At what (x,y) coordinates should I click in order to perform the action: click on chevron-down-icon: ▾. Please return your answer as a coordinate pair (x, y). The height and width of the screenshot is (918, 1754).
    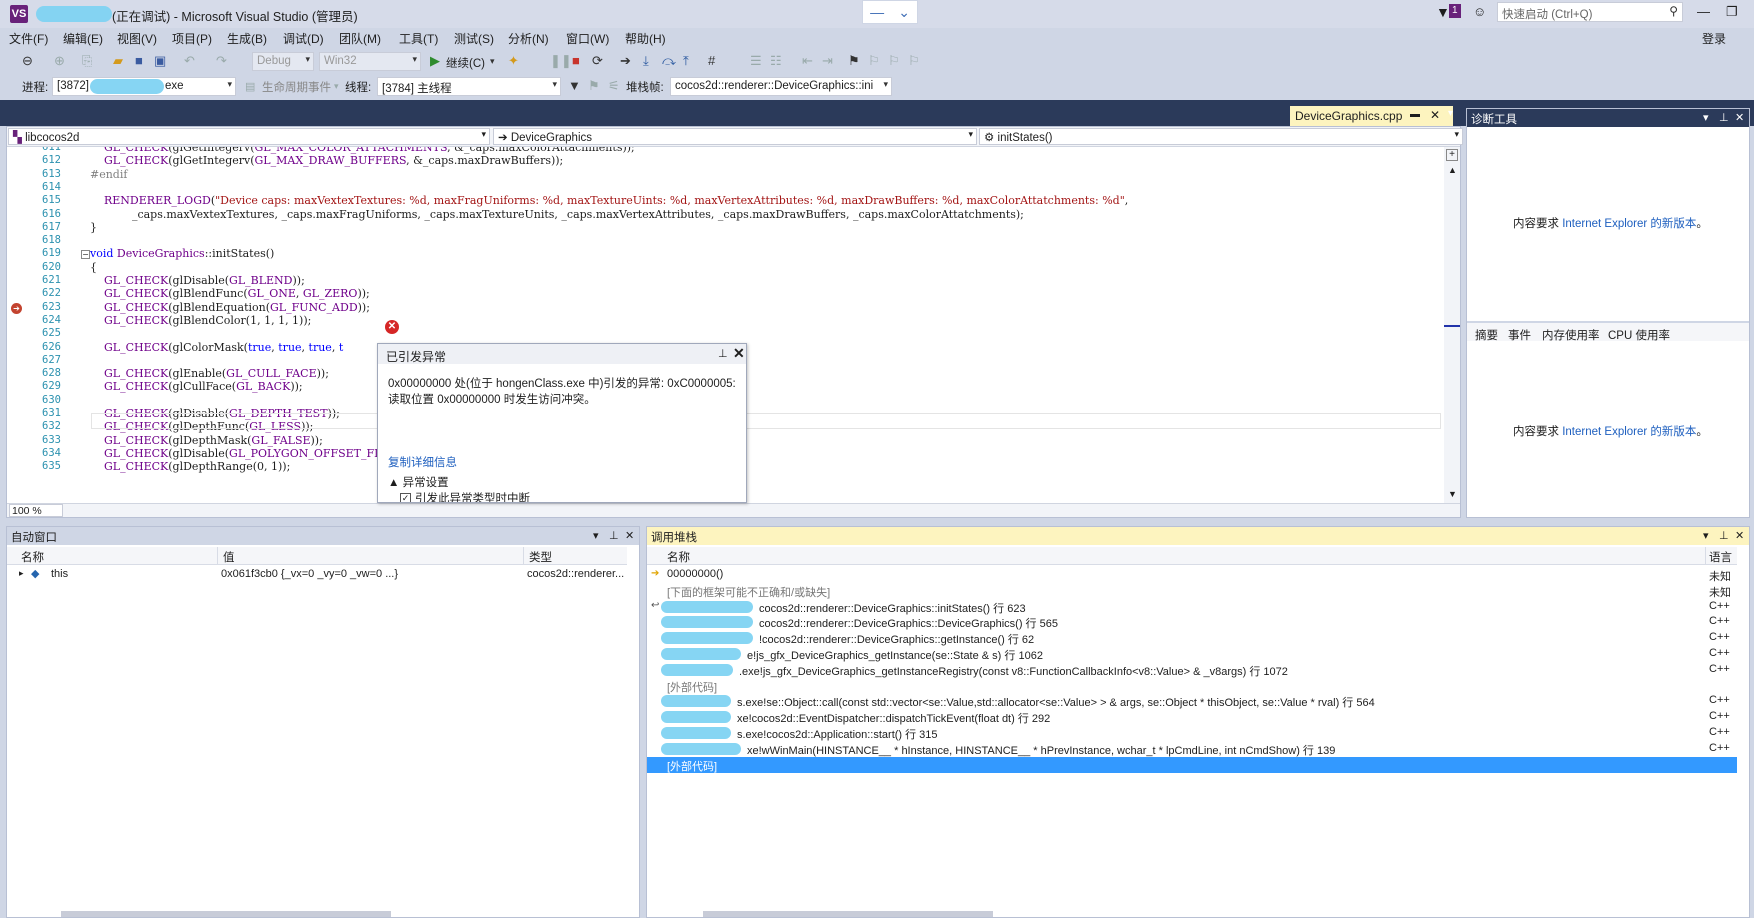
    Looking at the image, I should click on (336, 86).